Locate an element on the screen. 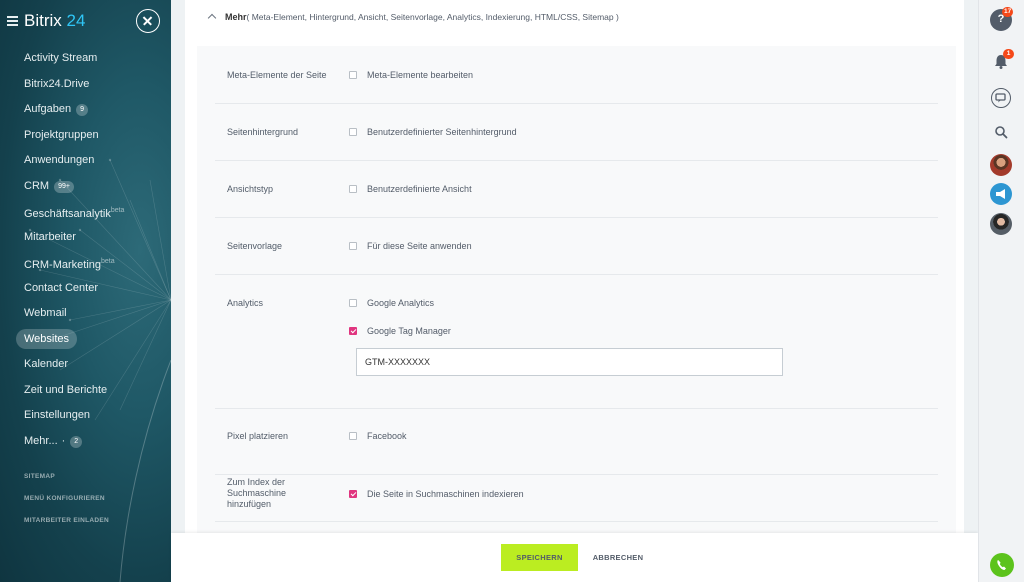 The width and height of the screenshot is (1024, 582). brand-logo: Bitrix 24 is located at coordinates (54, 21).